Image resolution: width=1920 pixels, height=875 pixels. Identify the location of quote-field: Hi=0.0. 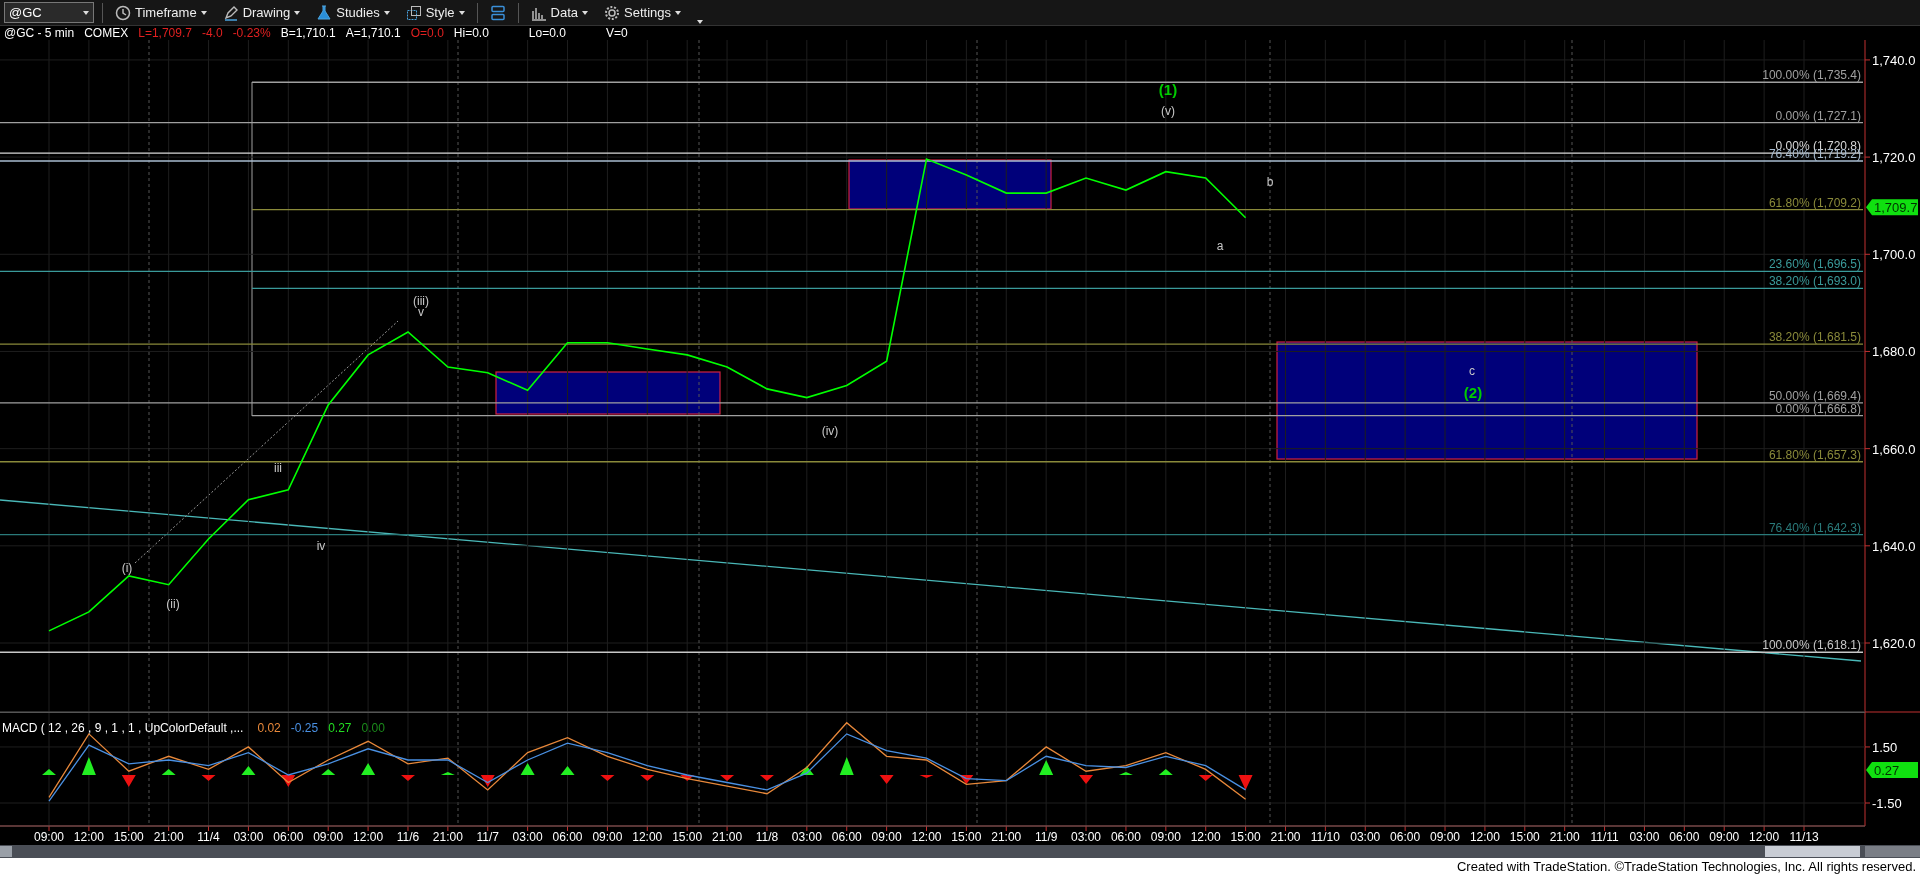
(471, 33).